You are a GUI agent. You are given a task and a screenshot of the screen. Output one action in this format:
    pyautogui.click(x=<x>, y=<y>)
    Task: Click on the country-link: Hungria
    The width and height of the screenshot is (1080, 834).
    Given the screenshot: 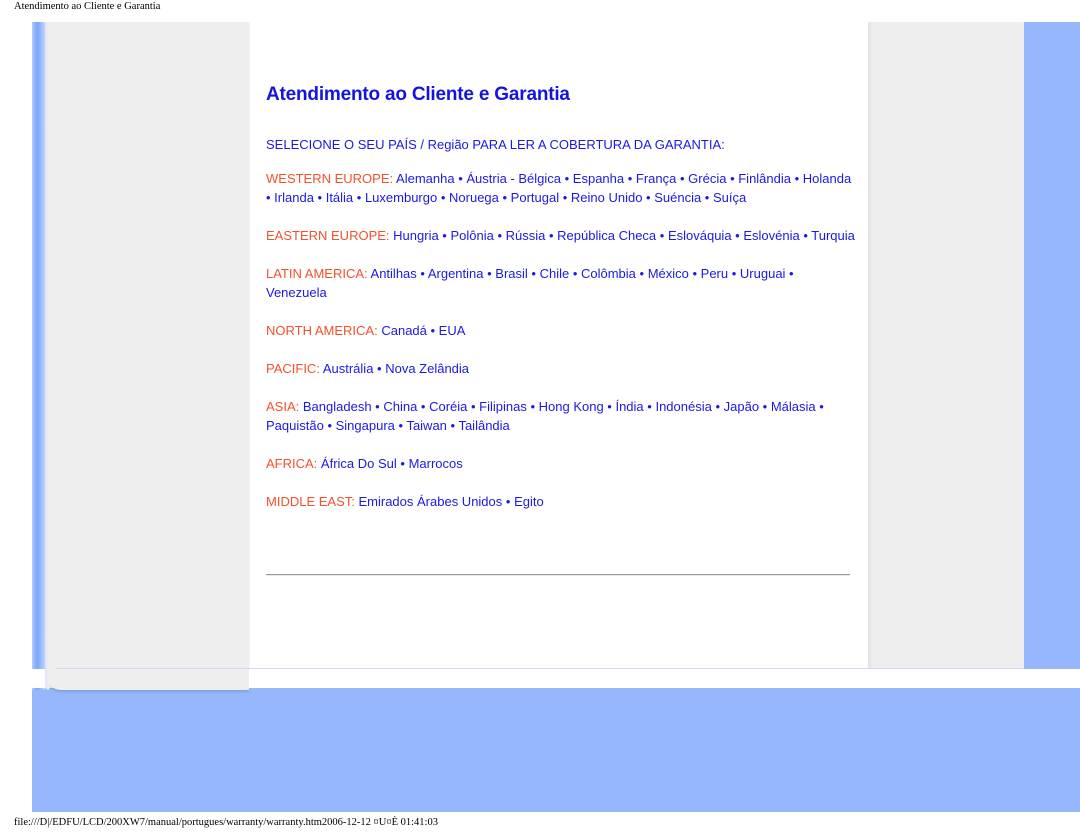 What is the action you would take?
    pyautogui.click(x=416, y=235)
    